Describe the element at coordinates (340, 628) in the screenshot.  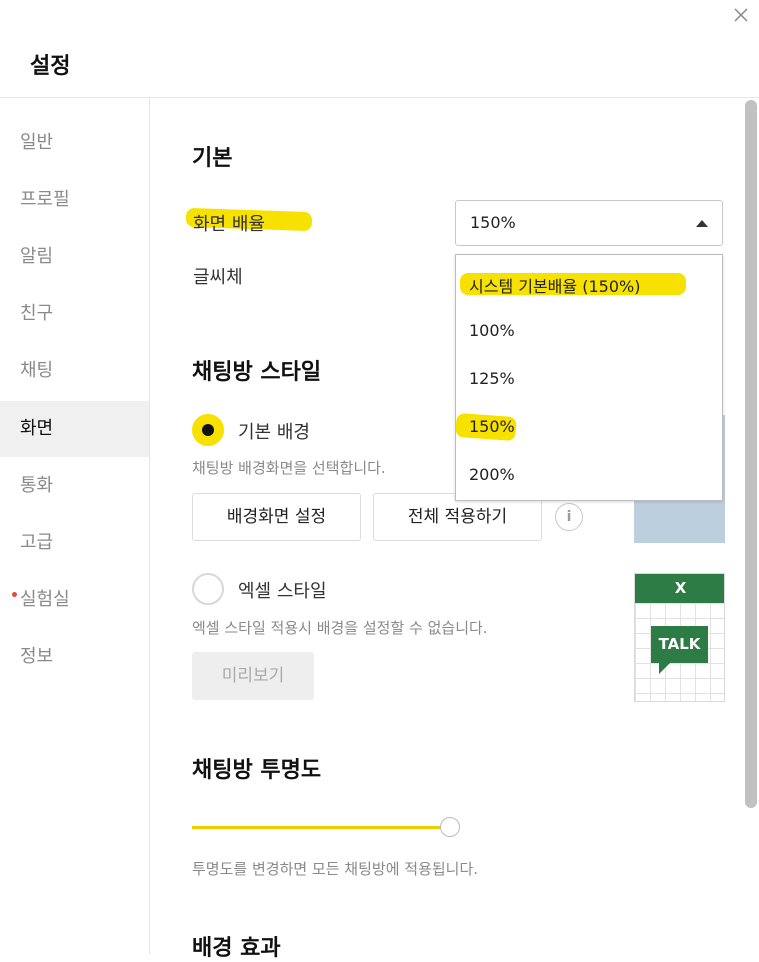
I see `excel-style-hint: 엑셀 스타일 적용시 배경을 설정할 수 없습니다.` at that location.